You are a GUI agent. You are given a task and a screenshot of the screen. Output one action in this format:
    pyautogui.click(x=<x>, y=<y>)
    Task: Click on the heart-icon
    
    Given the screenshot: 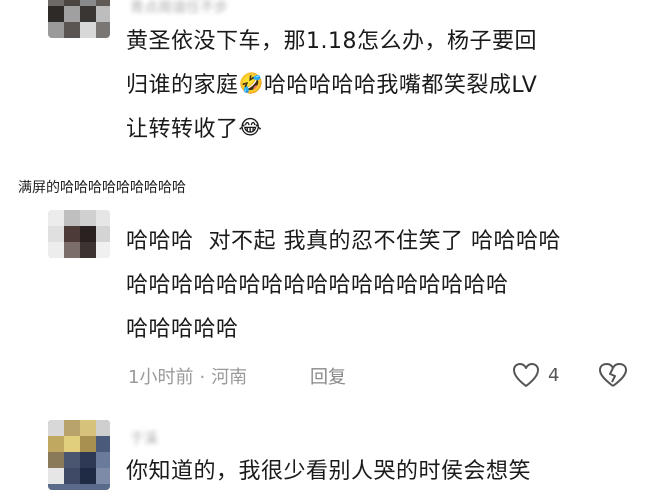 What is the action you would take?
    pyautogui.click(x=526, y=375)
    